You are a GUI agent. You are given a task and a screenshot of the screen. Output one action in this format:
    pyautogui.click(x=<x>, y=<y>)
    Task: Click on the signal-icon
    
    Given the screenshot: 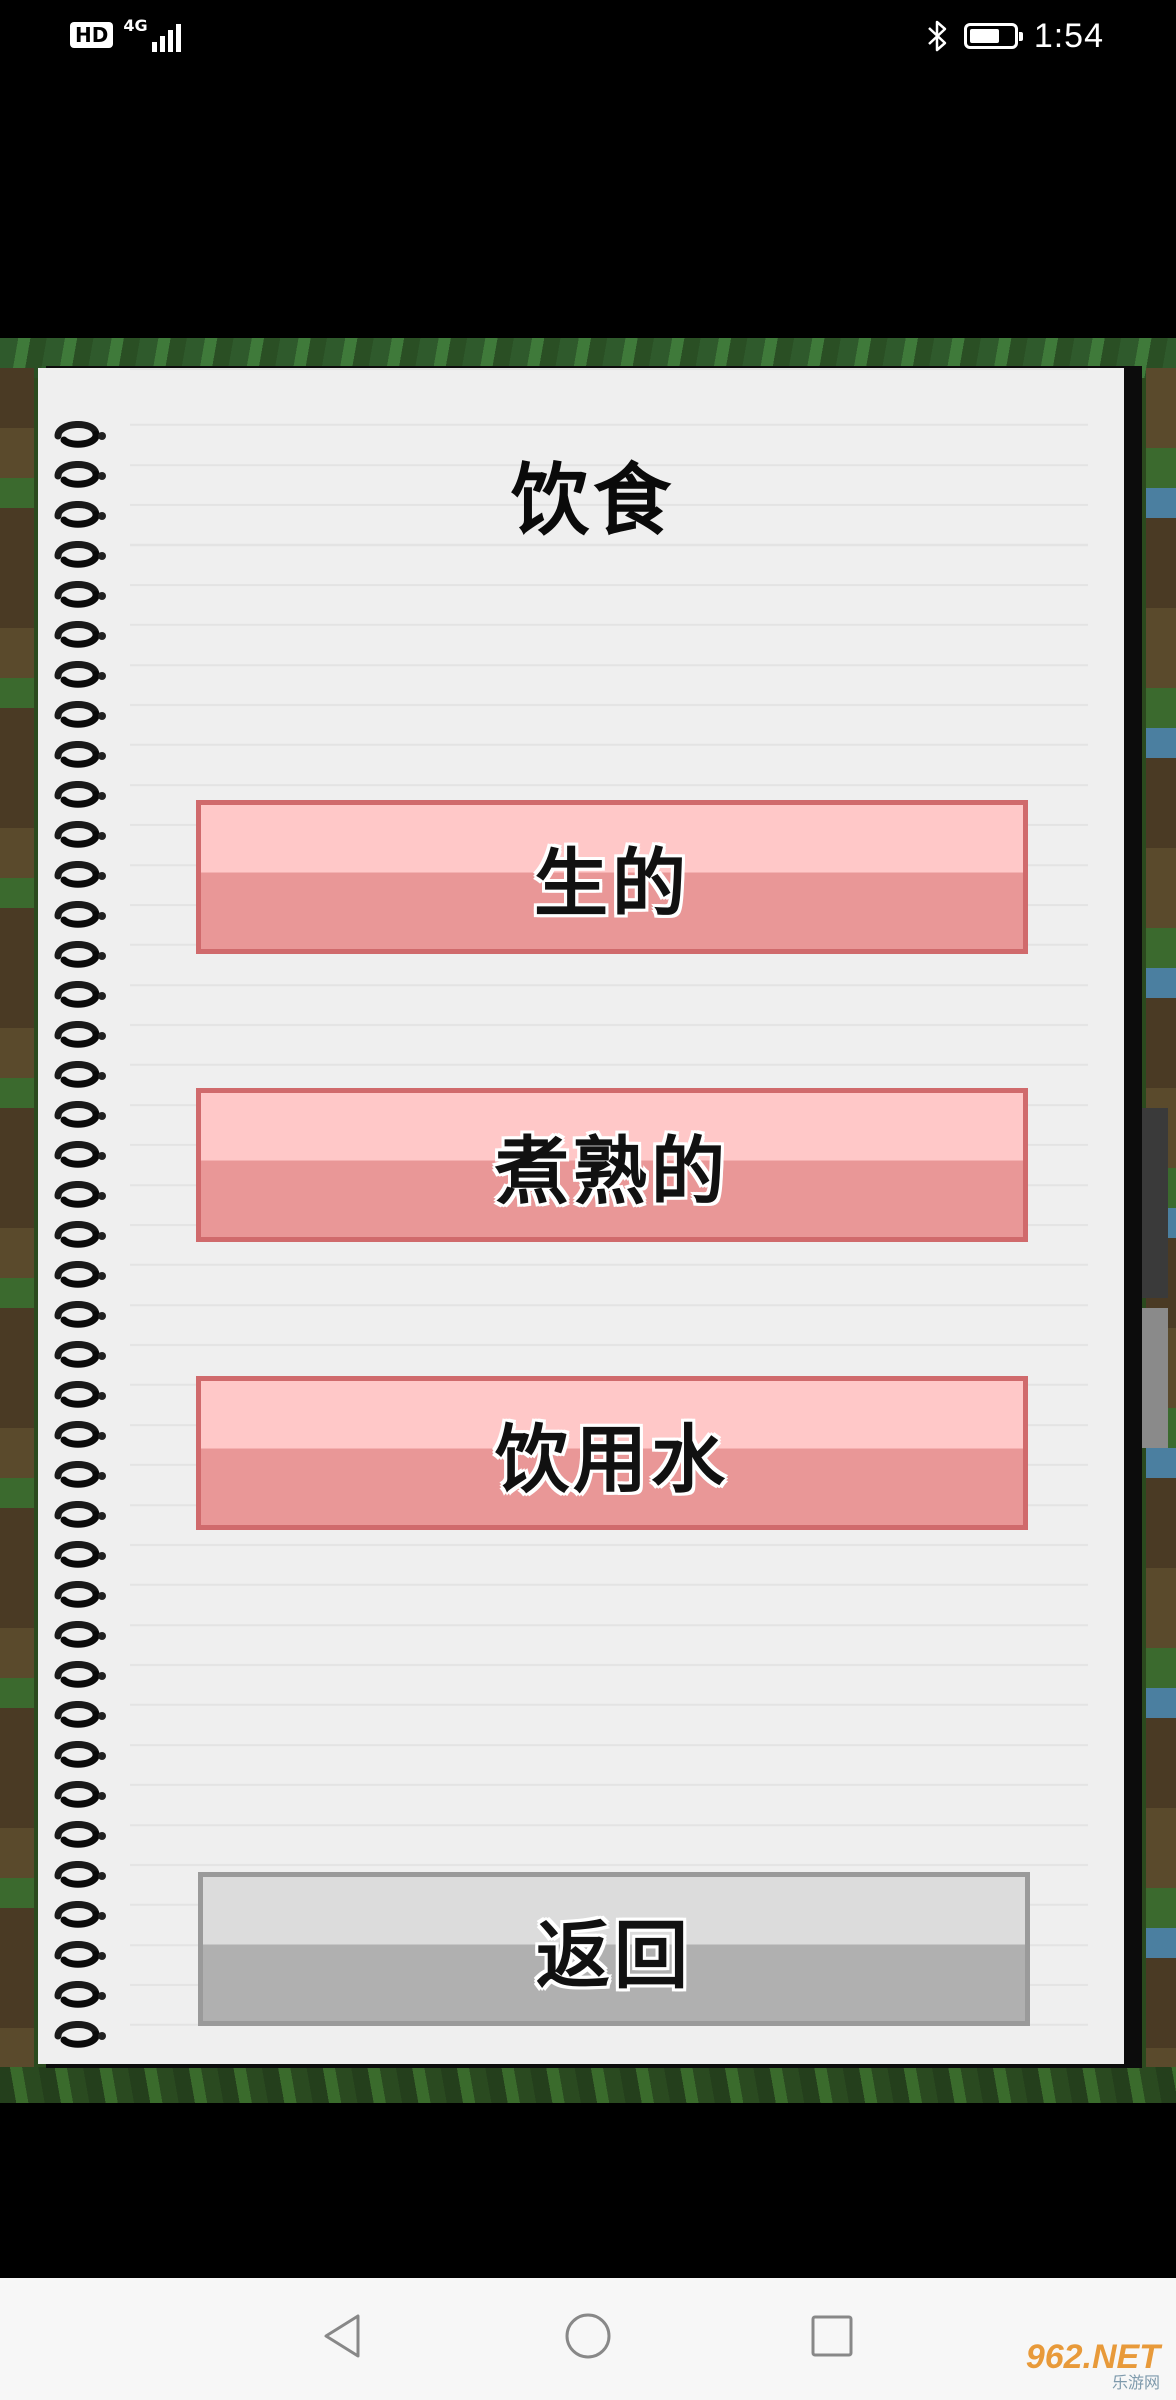 What is the action you would take?
    pyautogui.click(x=166, y=37)
    